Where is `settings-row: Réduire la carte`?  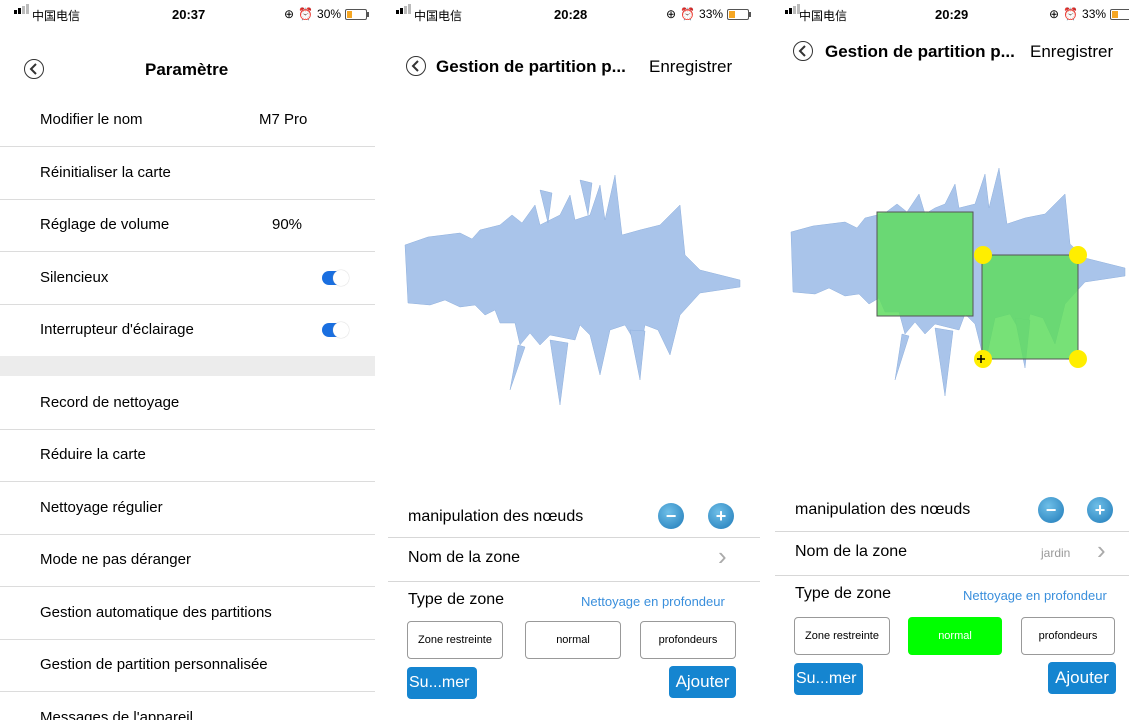 settings-row: Réduire la carte is located at coordinates (187, 455).